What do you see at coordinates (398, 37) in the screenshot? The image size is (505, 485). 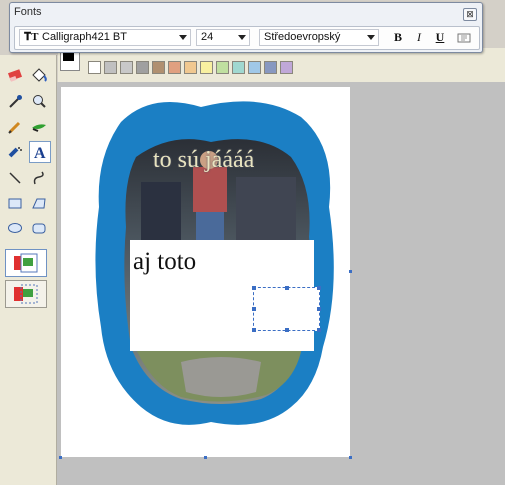 I see `bold-button: B` at bounding box center [398, 37].